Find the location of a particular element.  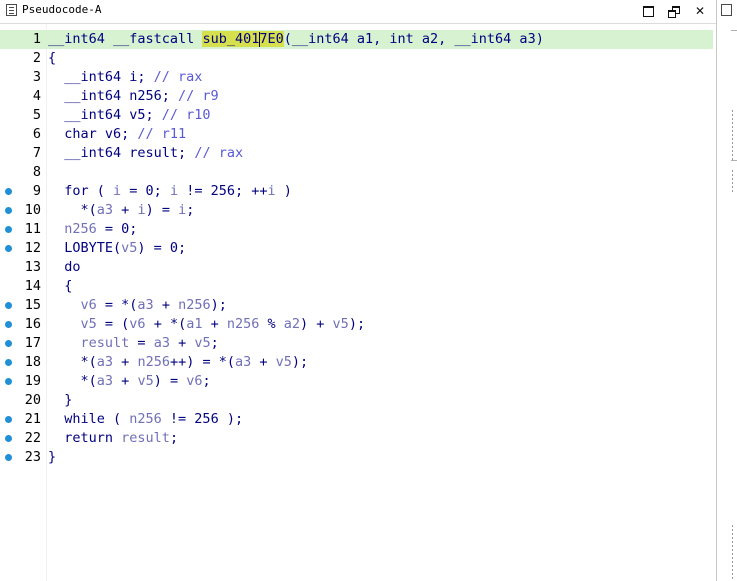

window-title: Pseudocode-A is located at coordinates (62, 9).